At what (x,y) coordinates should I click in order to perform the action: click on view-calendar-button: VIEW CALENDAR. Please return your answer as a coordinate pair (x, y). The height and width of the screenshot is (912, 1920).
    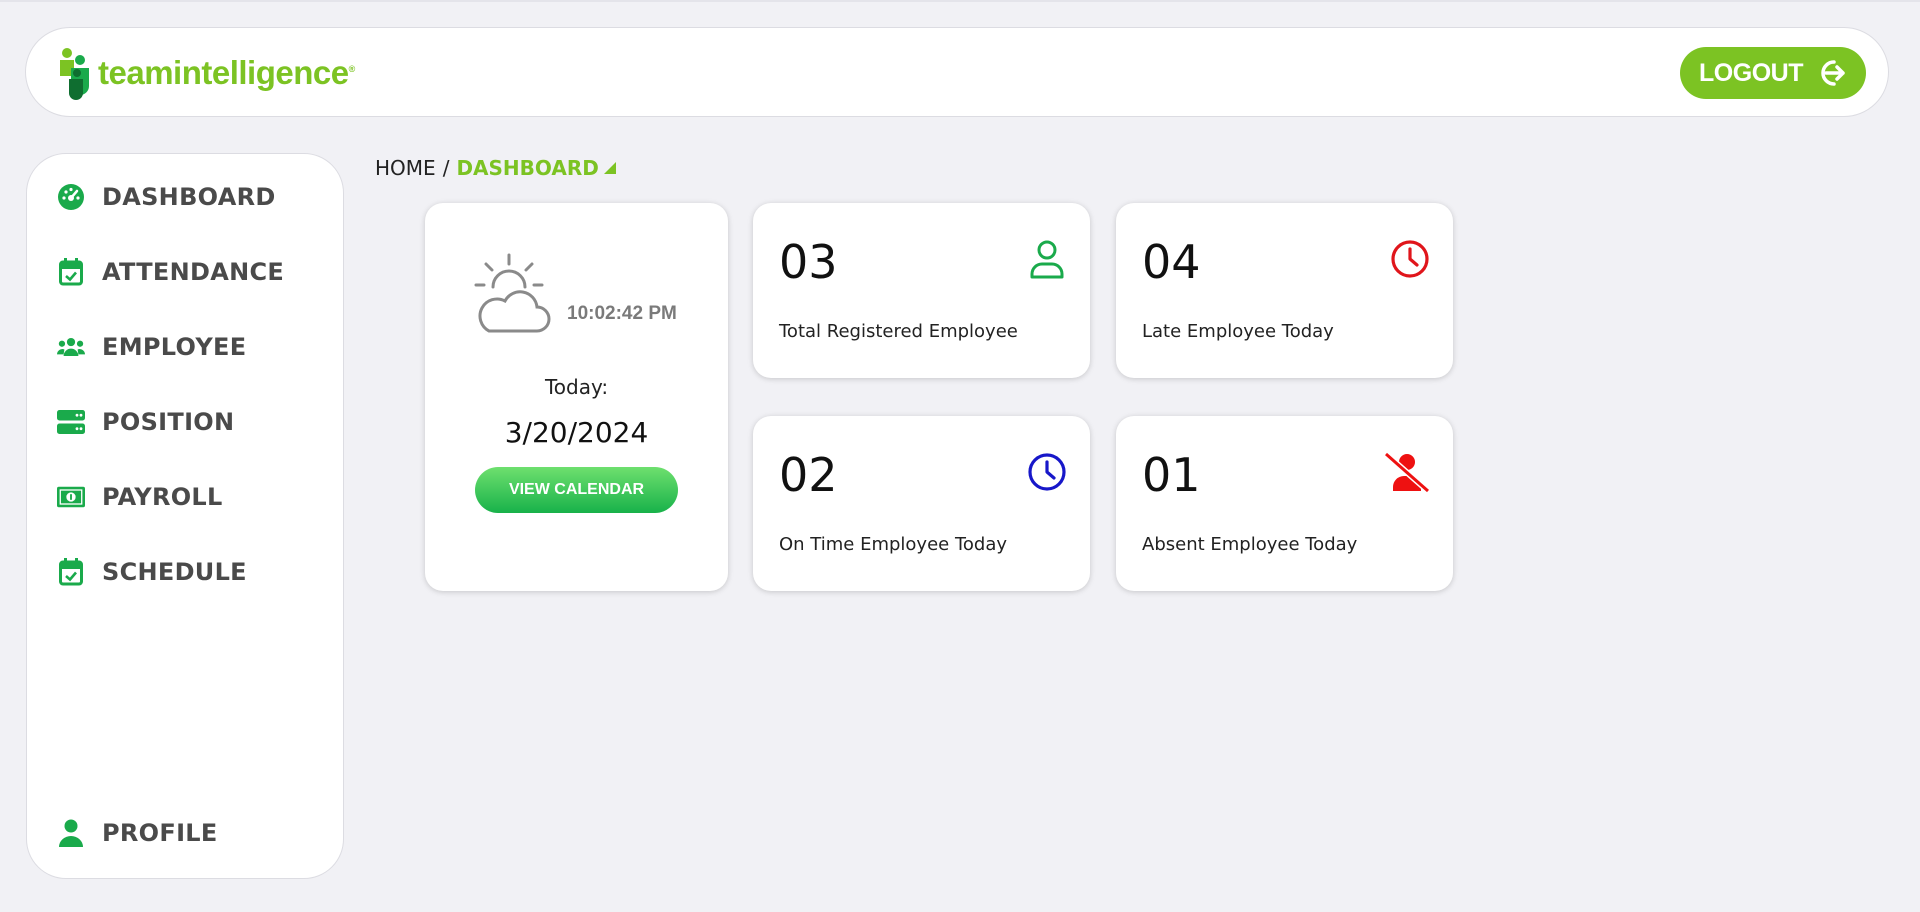
    Looking at the image, I should click on (576, 490).